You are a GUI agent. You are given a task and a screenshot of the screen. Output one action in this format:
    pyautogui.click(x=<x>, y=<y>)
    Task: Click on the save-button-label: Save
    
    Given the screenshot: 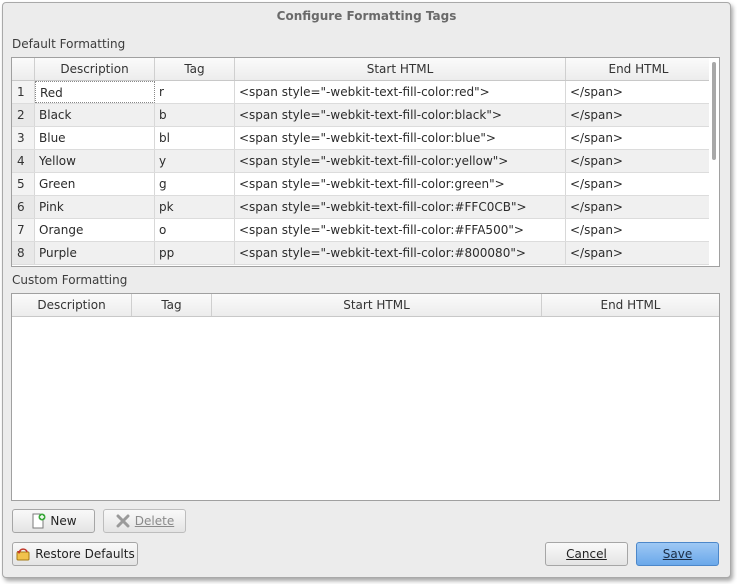 What is the action you would take?
    pyautogui.click(x=677, y=554)
    